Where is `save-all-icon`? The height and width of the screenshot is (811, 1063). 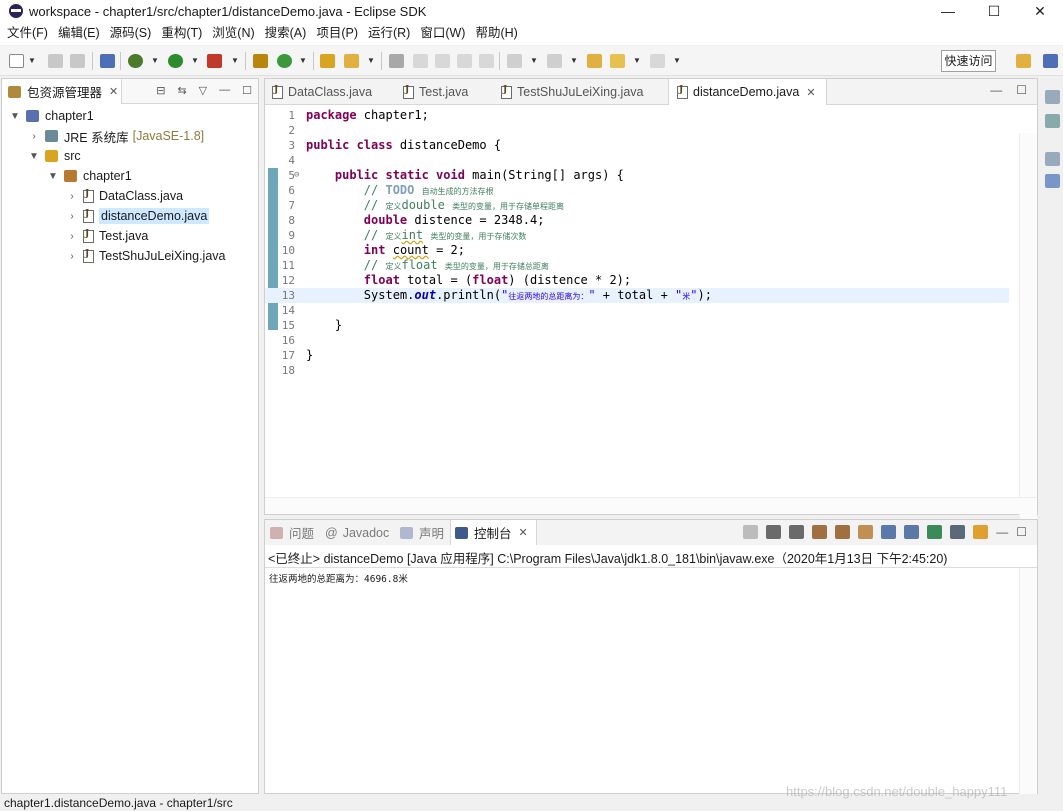
save-all-icon is located at coordinates (77, 61).